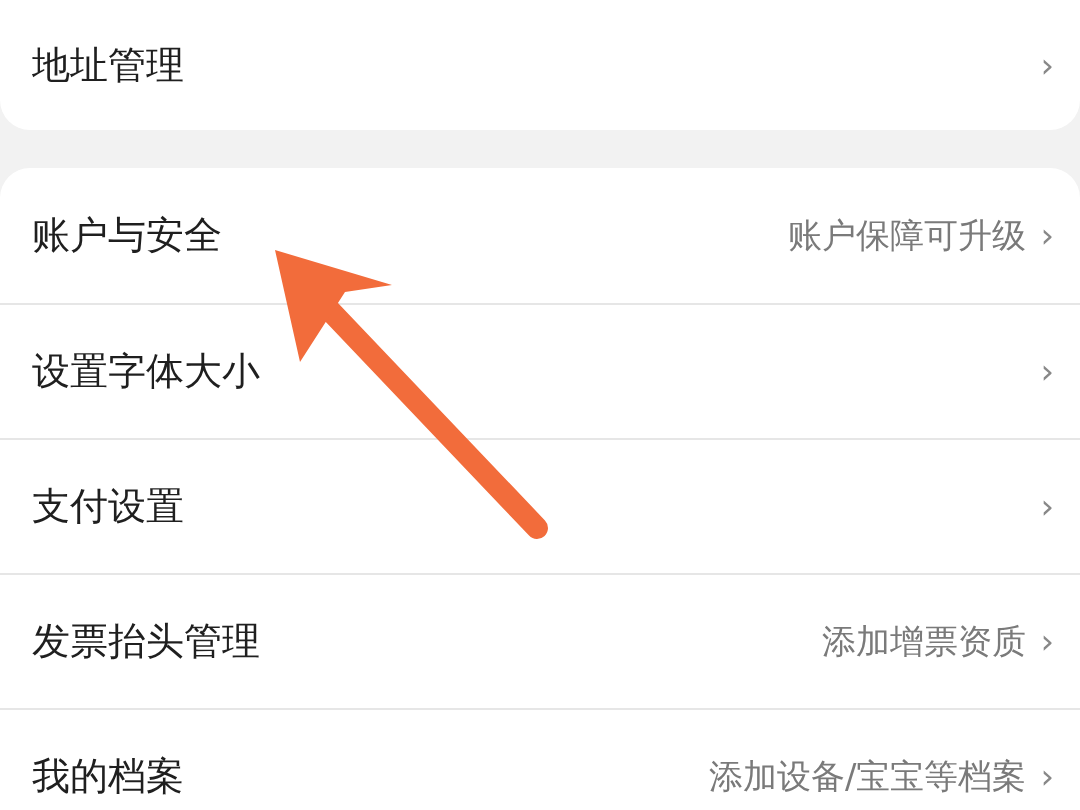  I want to click on row-label: 账户与安全, so click(127, 235).